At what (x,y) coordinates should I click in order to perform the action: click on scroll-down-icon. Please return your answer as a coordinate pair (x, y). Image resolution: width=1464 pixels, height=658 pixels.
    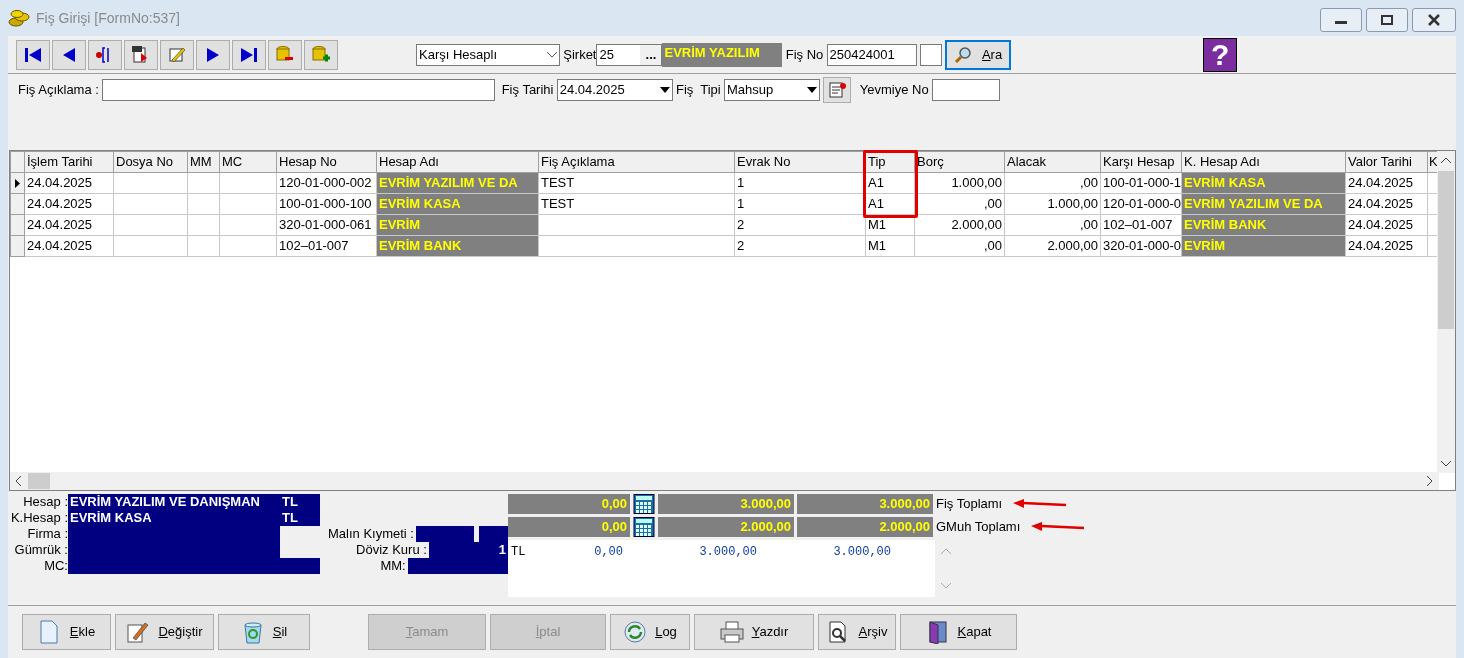
    Looking at the image, I should click on (946, 586).